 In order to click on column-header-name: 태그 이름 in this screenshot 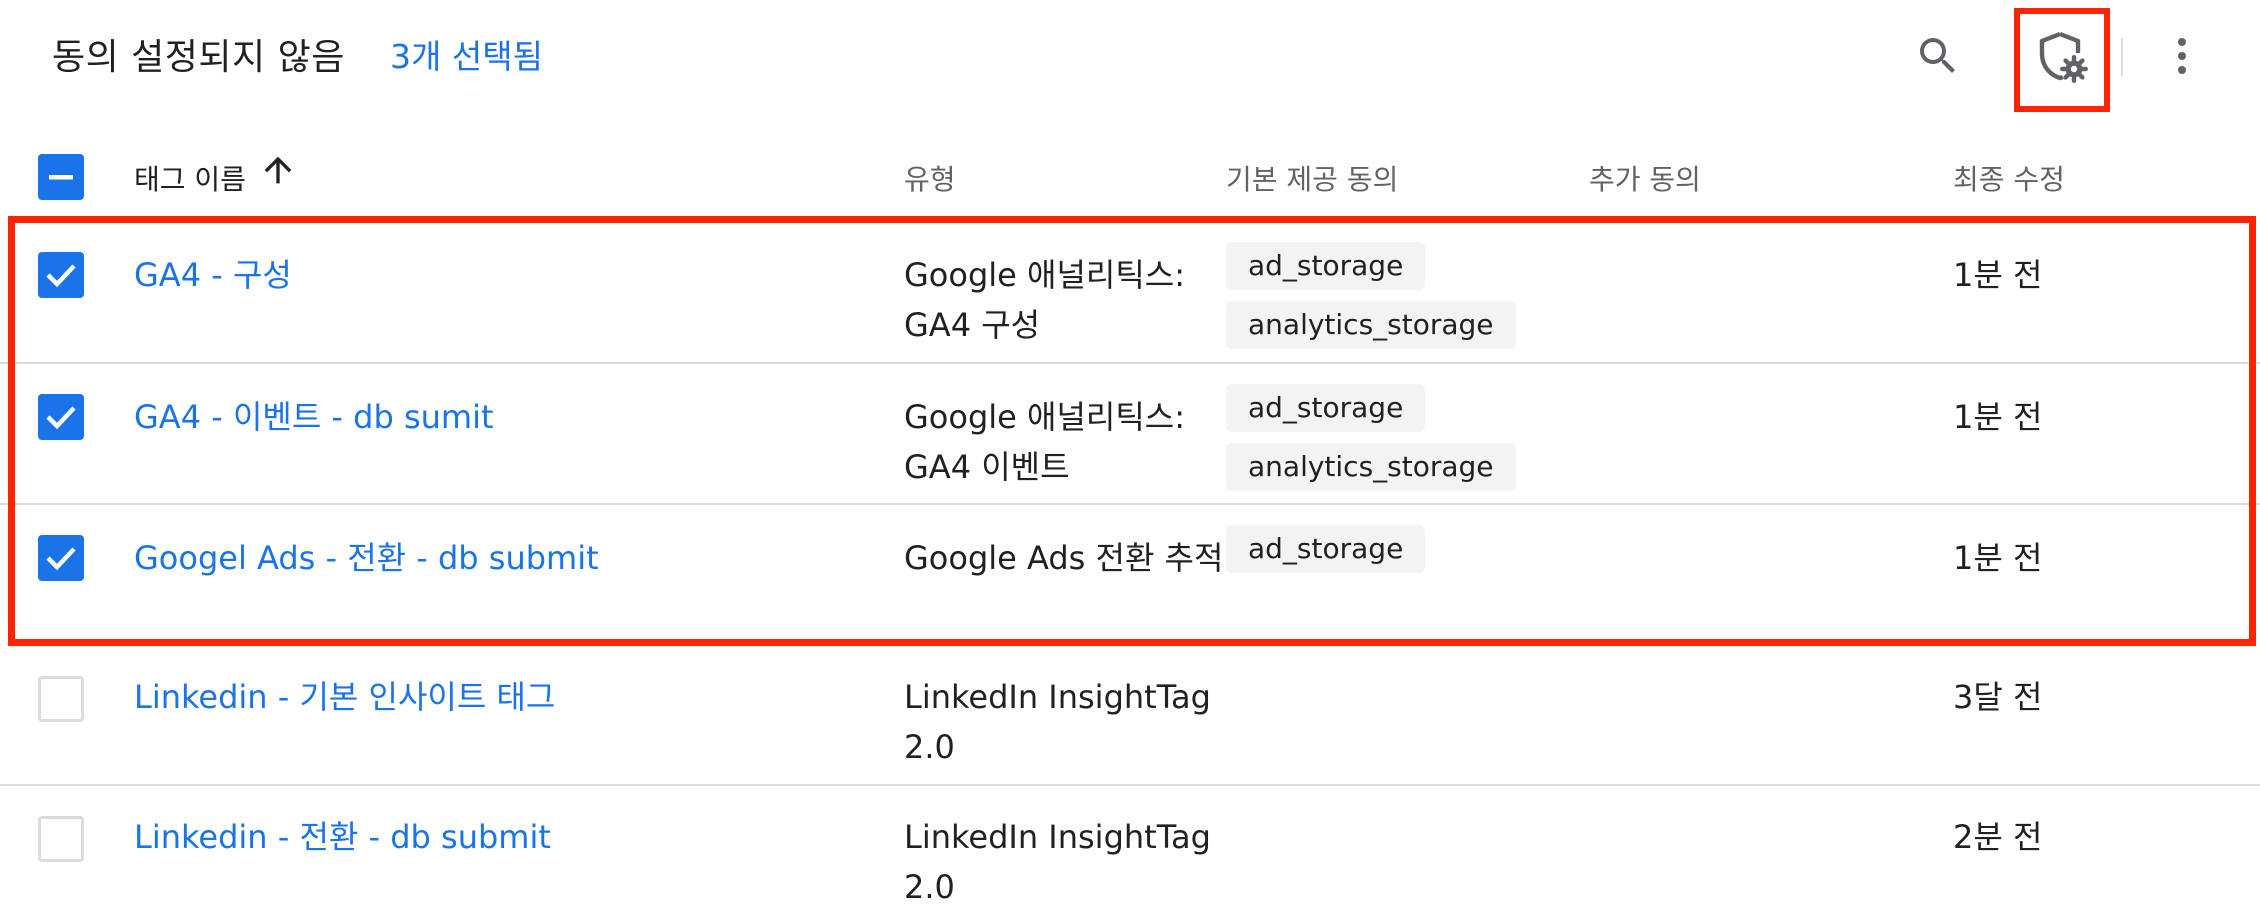, I will do `click(190, 178)`.